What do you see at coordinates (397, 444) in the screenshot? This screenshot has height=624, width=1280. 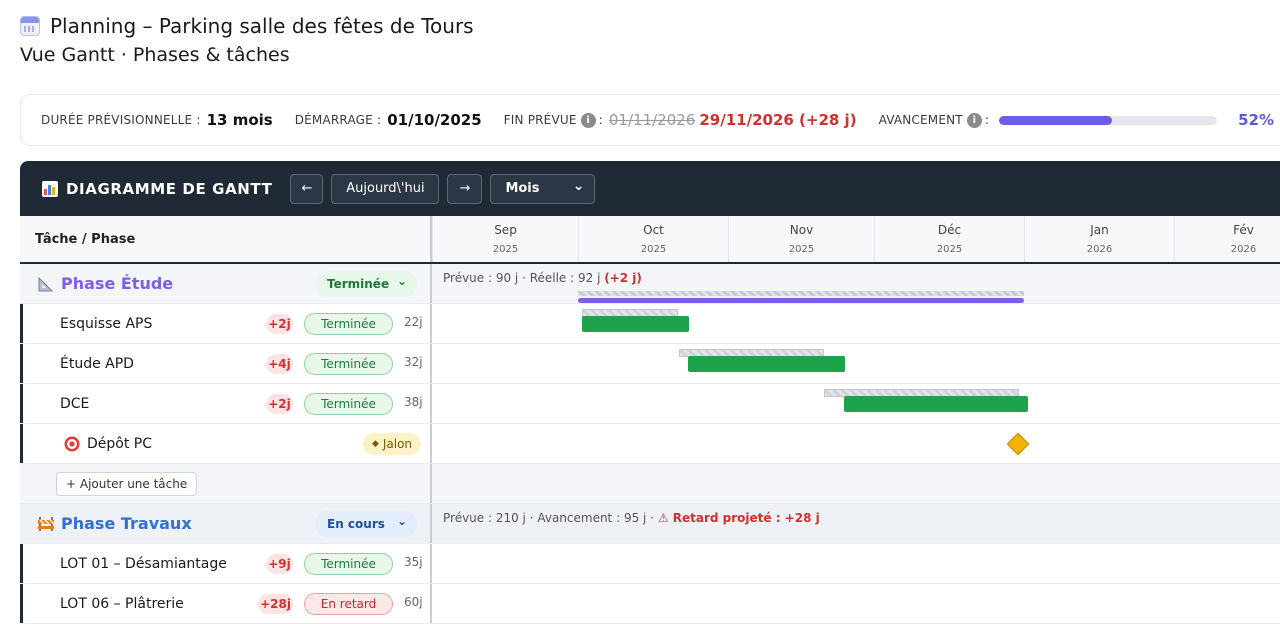 I see `milestone-tag: Jalon` at bounding box center [397, 444].